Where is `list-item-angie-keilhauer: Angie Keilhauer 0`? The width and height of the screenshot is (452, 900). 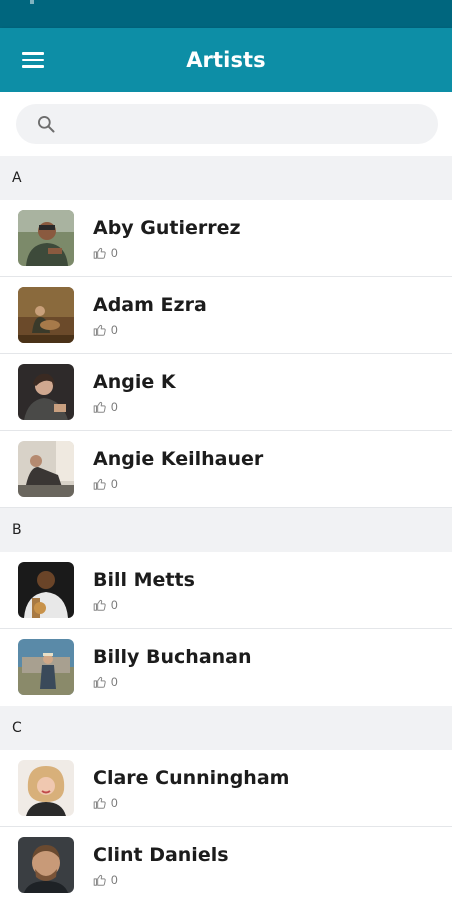 list-item-angie-keilhauer: Angie Keilhauer 0 is located at coordinates (226, 469).